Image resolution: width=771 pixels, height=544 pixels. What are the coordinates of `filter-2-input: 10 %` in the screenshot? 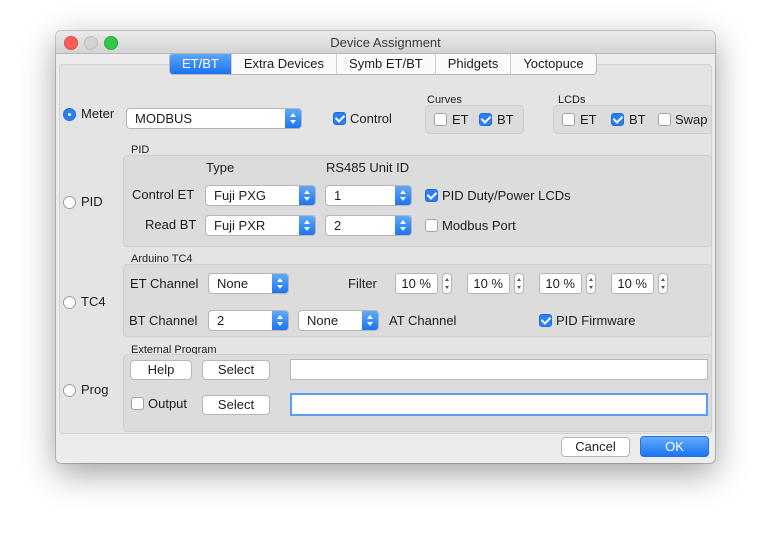 It's located at (488, 283).